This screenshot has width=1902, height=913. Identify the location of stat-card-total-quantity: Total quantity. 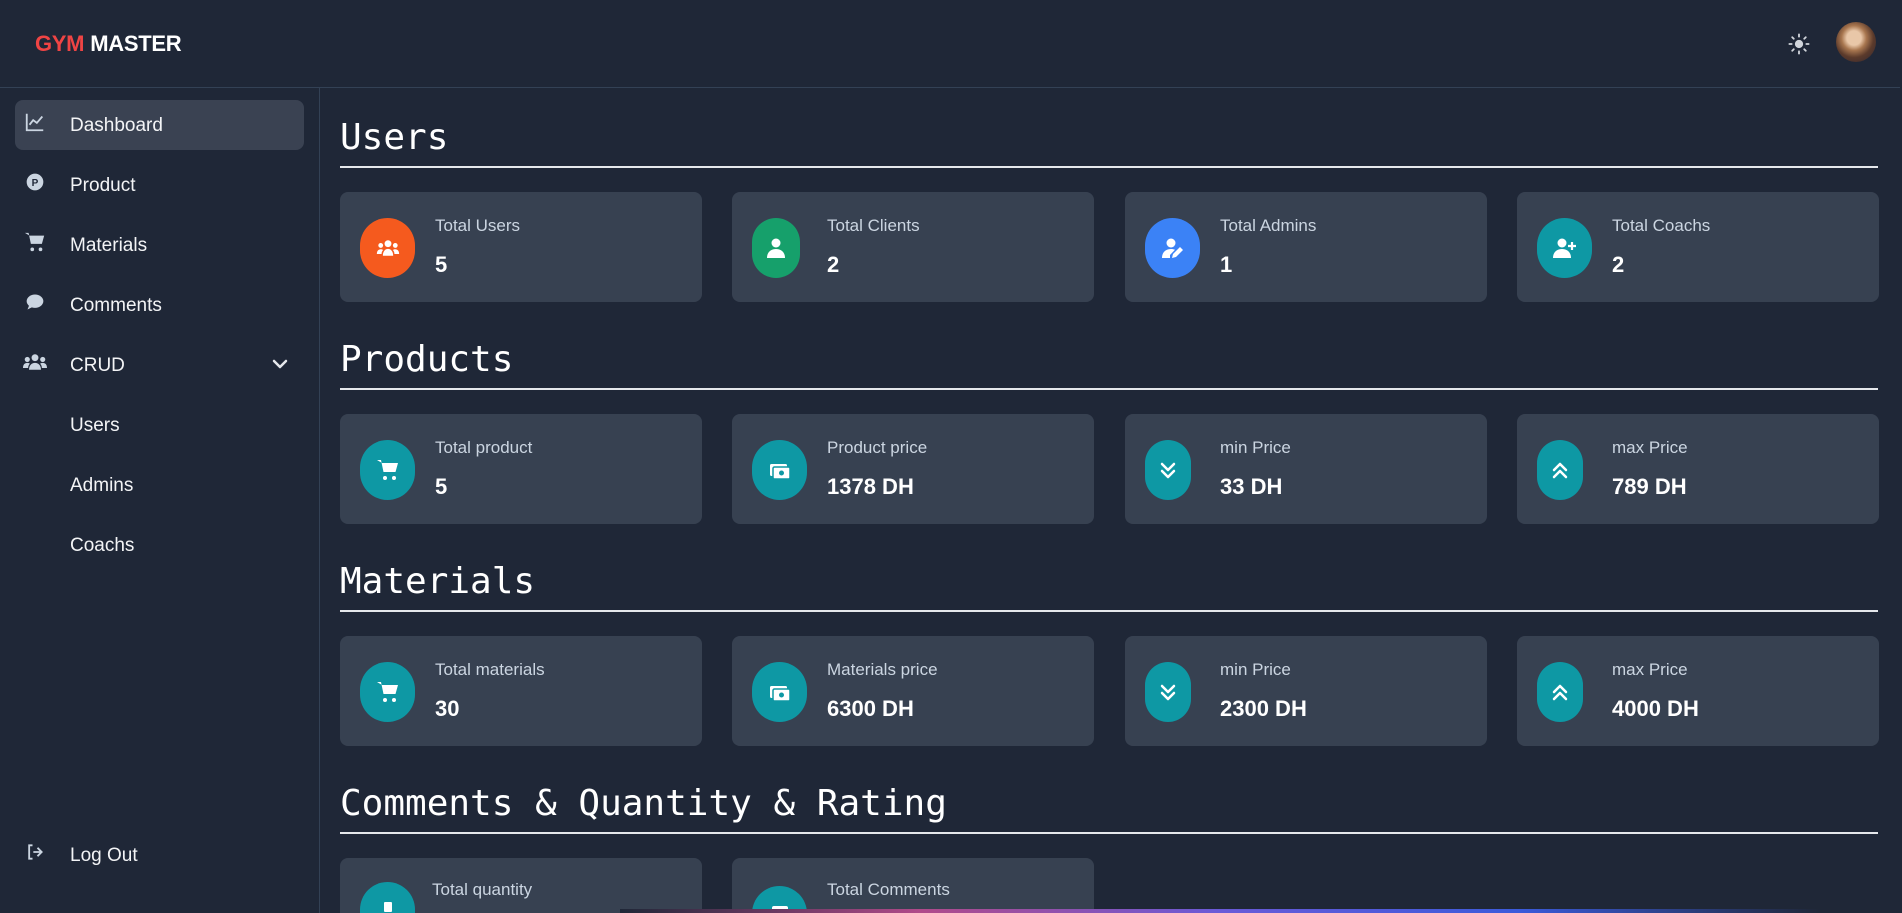
(521, 885).